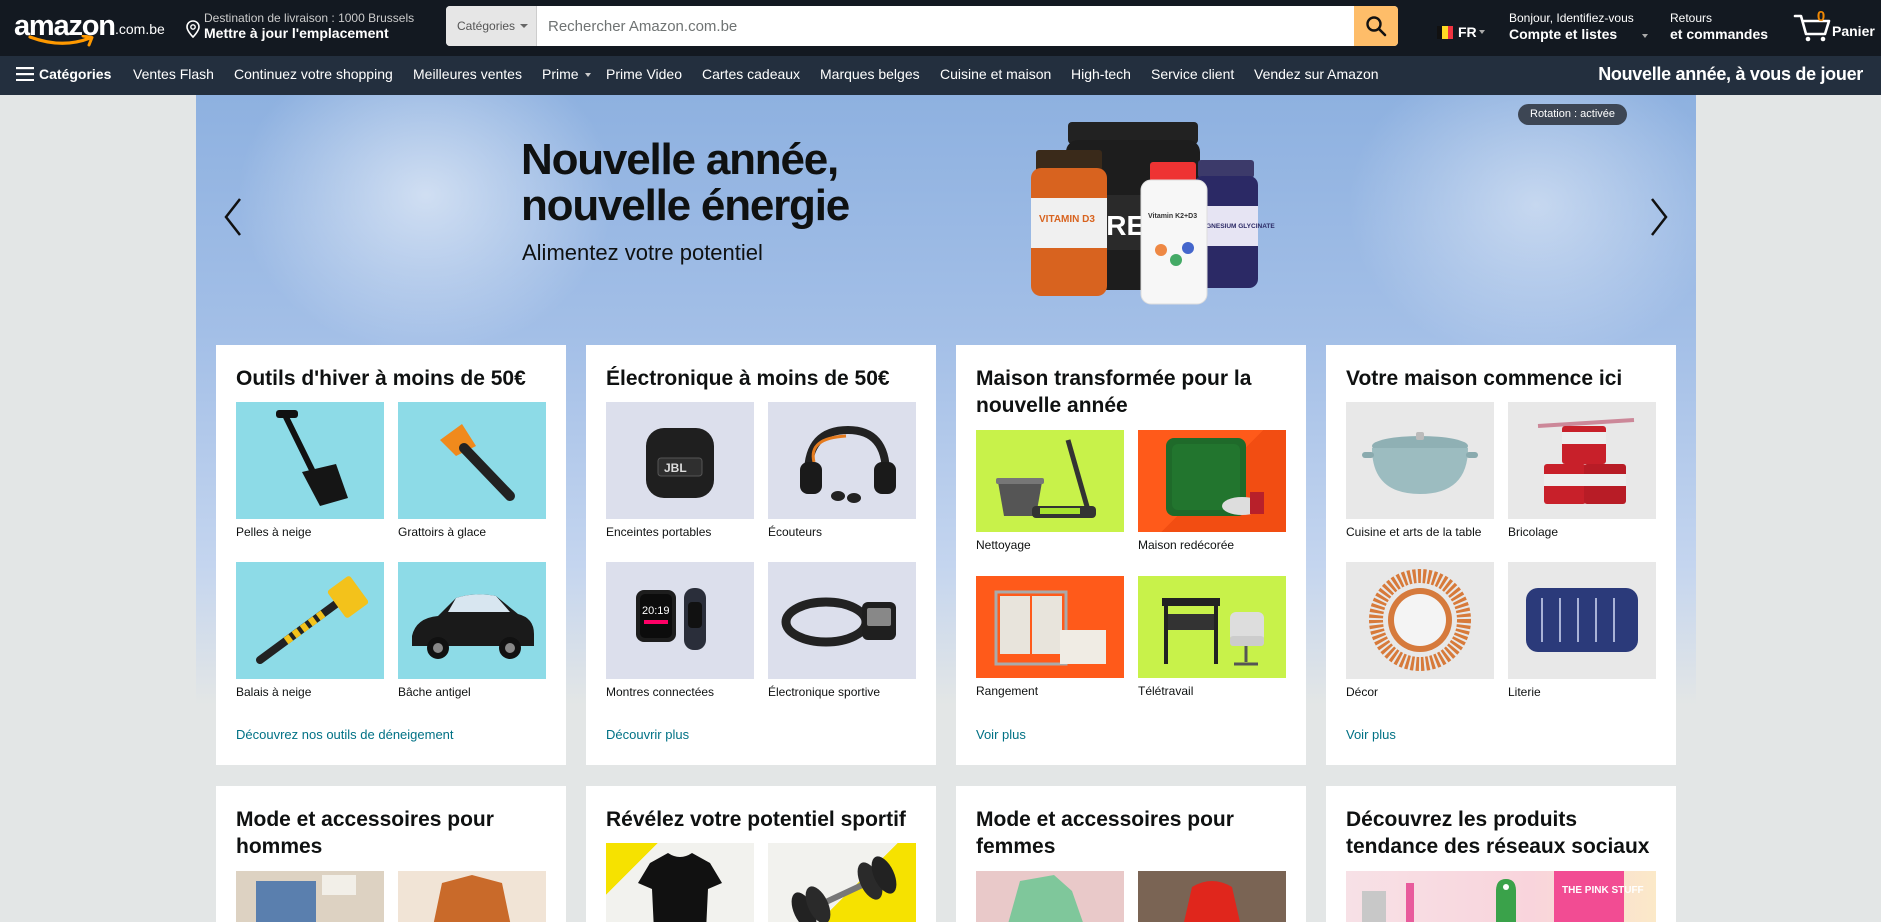 Image resolution: width=1881 pixels, height=922 pixels. What do you see at coordinates (943, 26) in the screenshot?
I see `search-input` at bounding box center [943, 26].